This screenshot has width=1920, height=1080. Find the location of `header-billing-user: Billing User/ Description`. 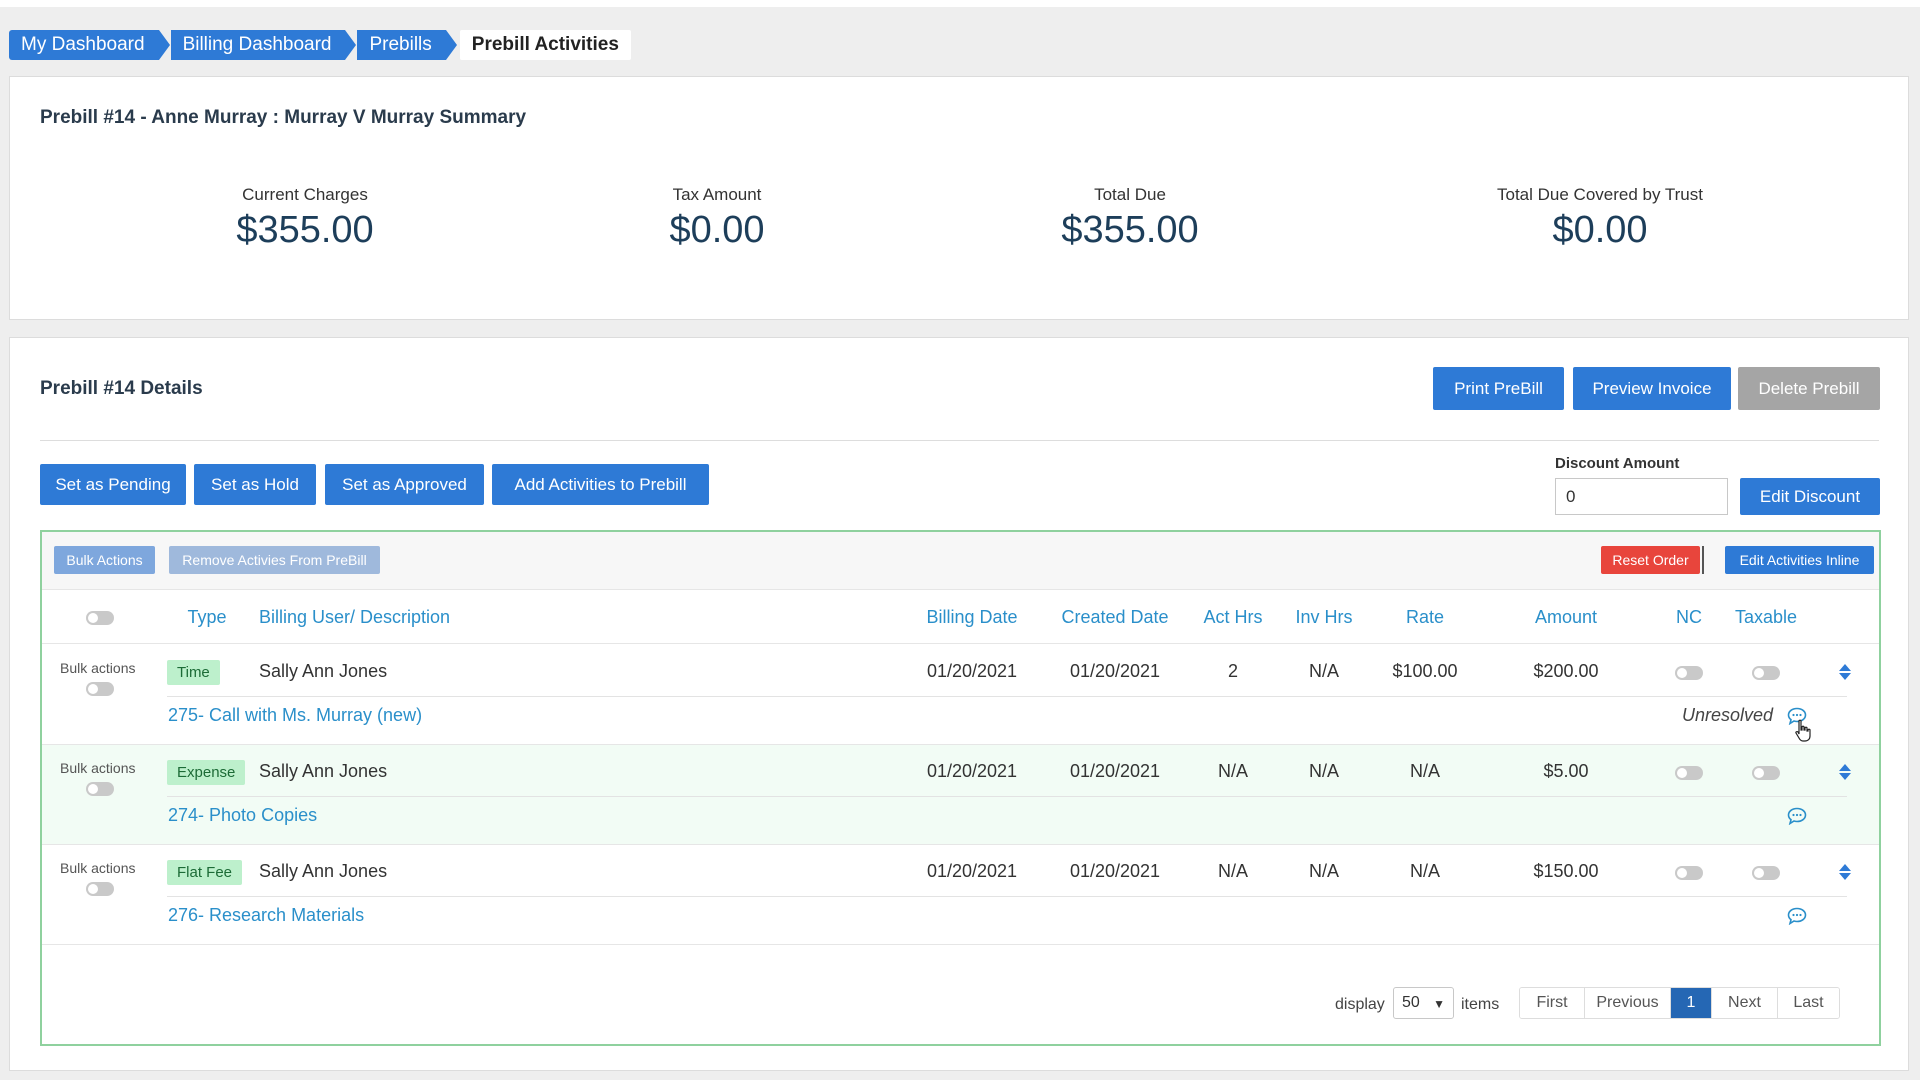

header-billing-user: Billing User/ Description is located at coordinates (354, 617).